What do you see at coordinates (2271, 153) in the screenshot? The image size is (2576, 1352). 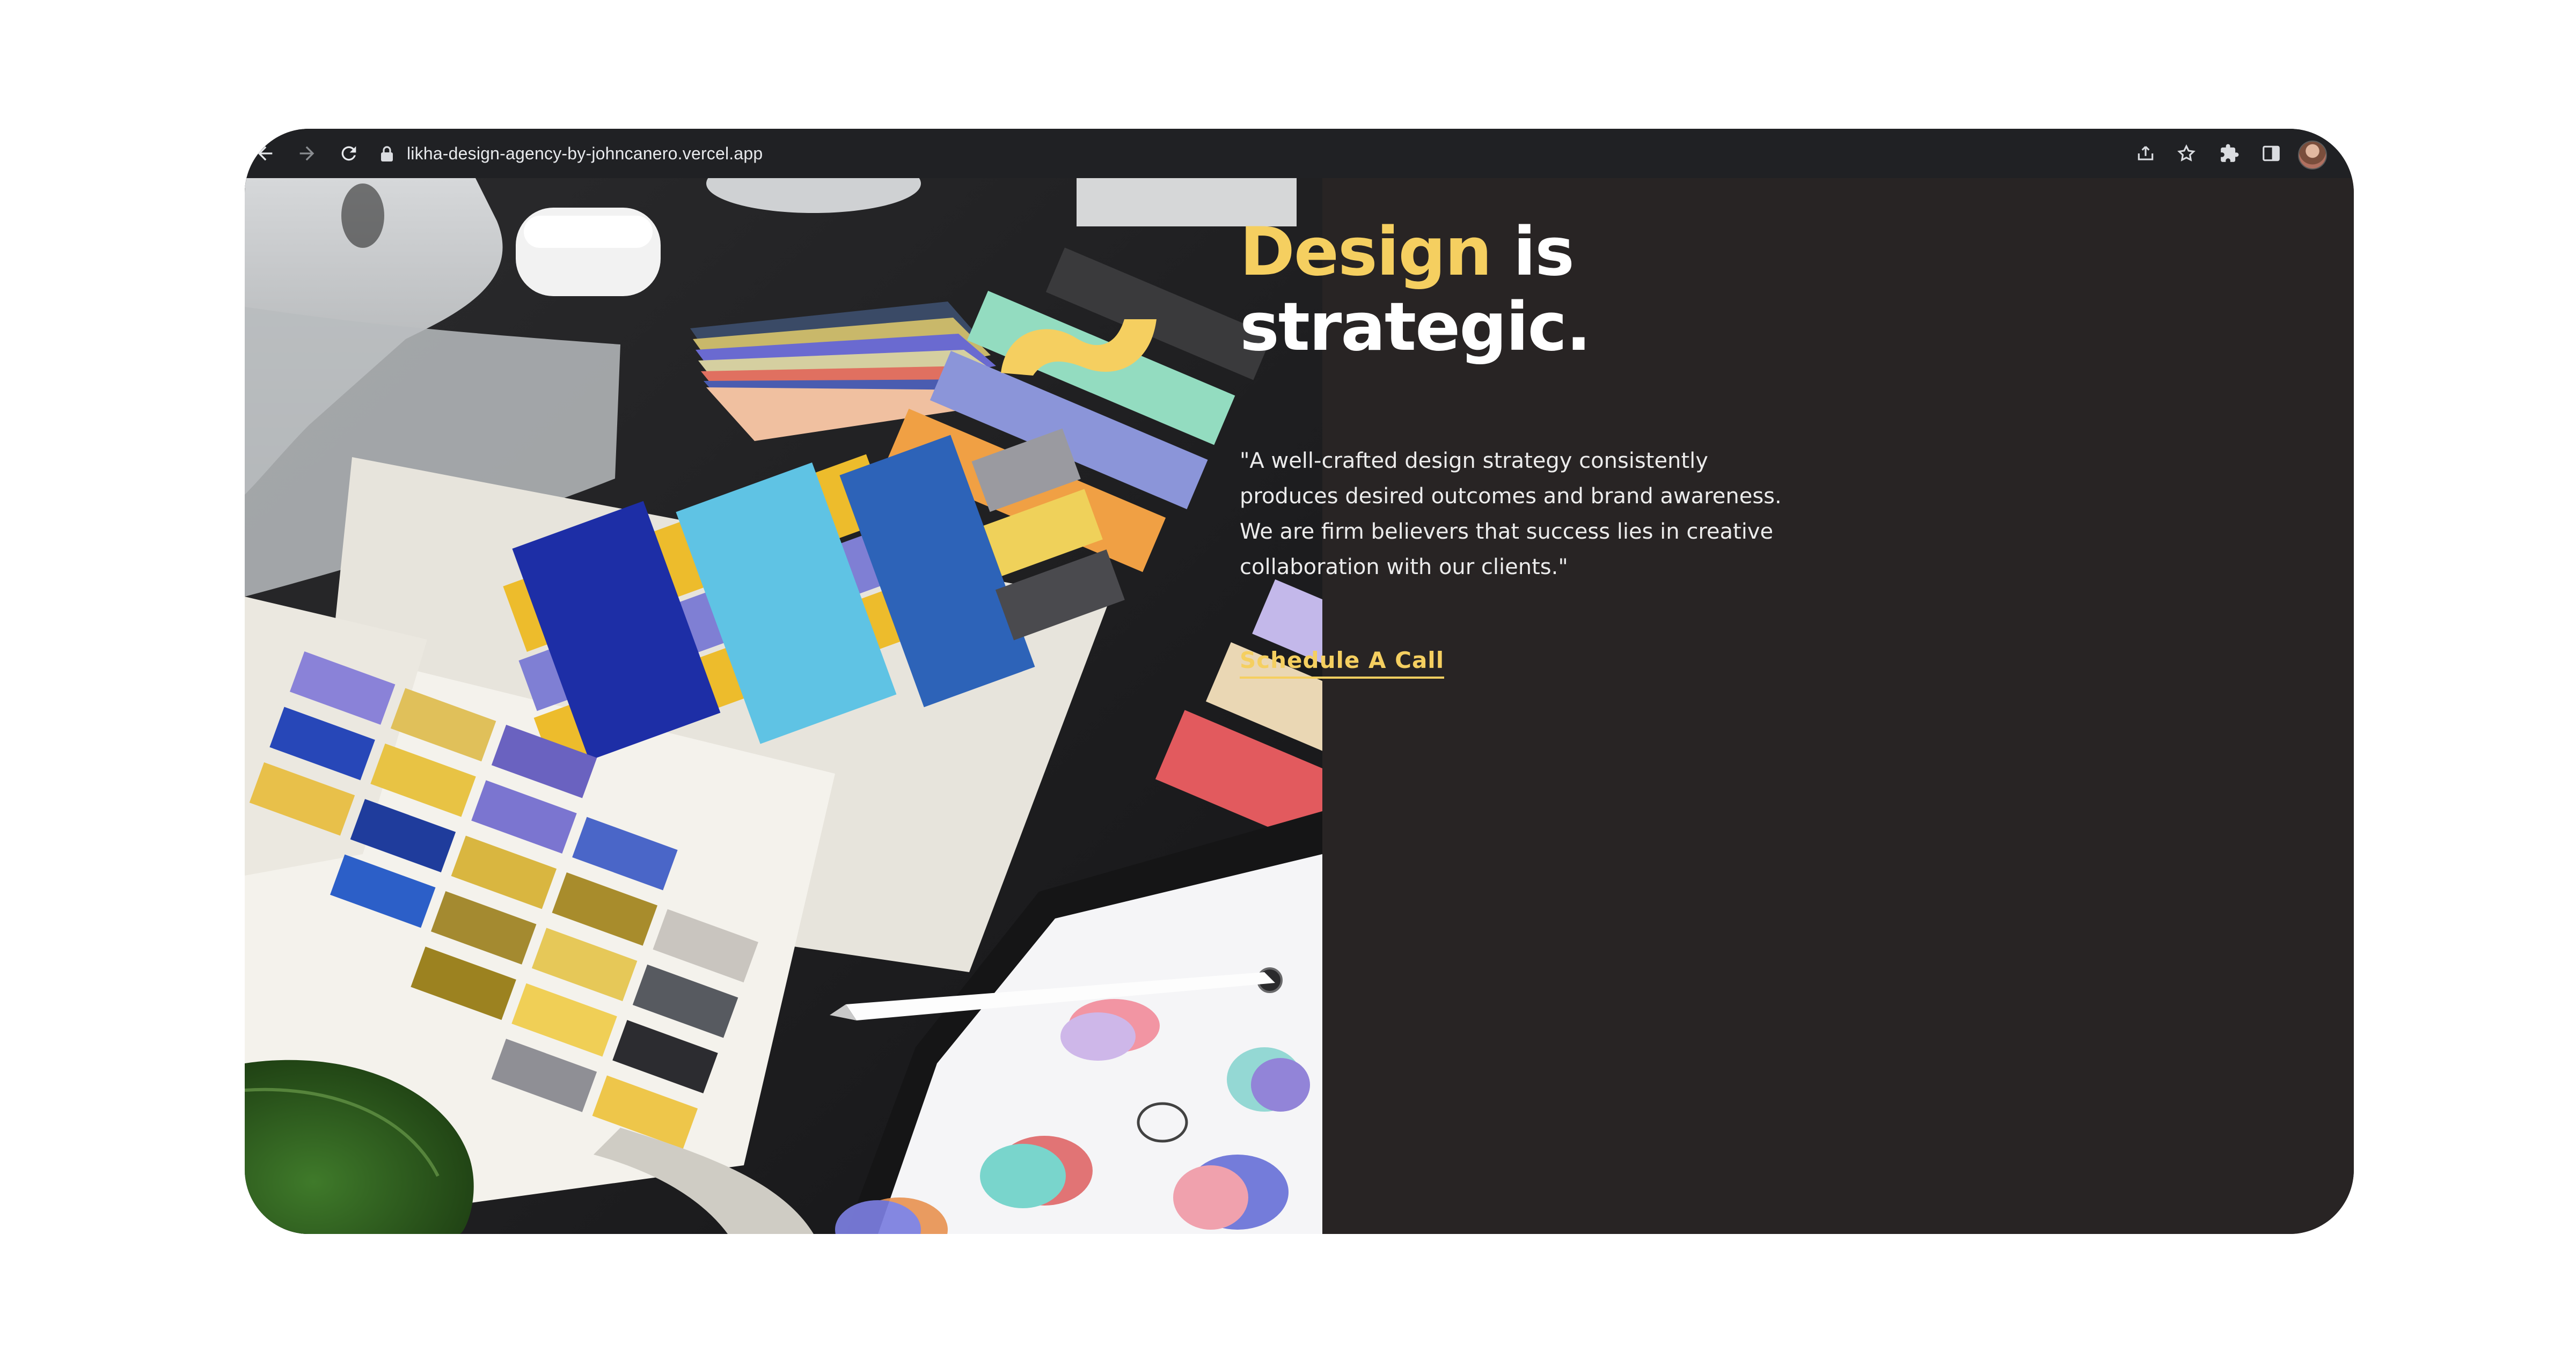 I see `side-panel-icon` at bounding box center [2271, 153].